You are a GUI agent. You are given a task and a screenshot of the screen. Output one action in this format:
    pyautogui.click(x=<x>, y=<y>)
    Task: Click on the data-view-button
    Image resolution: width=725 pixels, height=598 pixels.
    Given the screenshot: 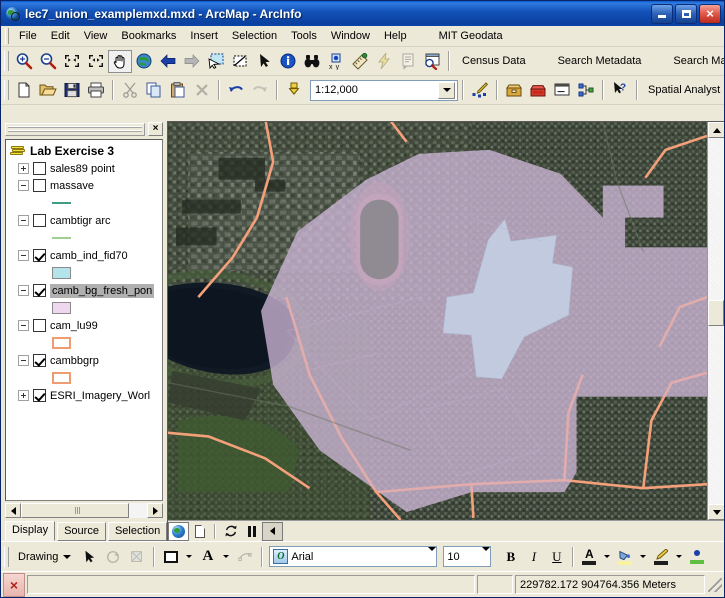 What is the action you would take?
    pyautogui.click(x=178, y=531)
    